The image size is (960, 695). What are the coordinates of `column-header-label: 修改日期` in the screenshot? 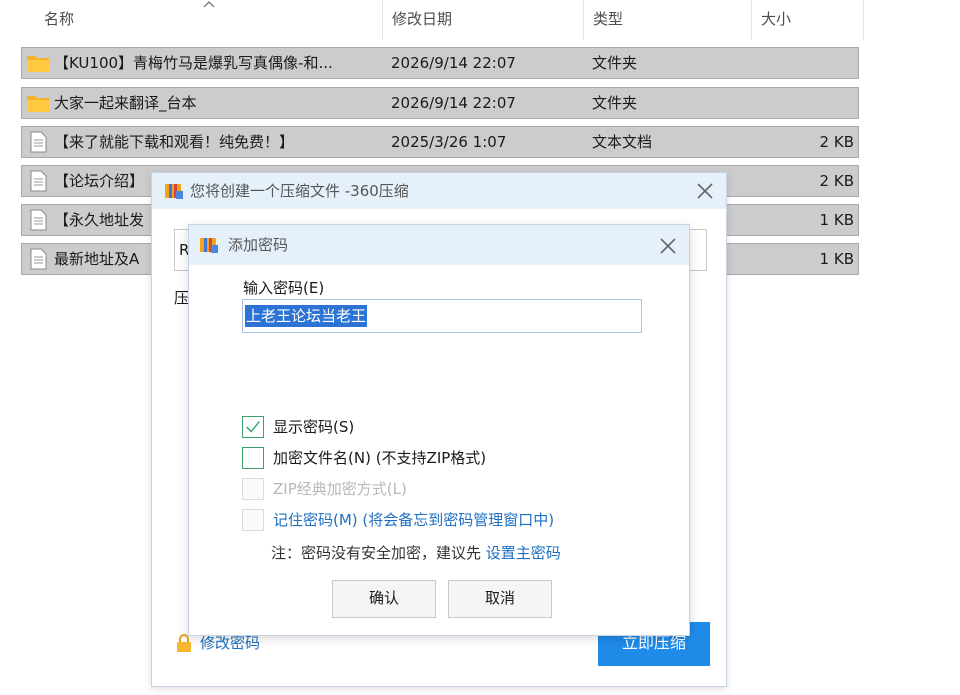 It's located at (422, 19).